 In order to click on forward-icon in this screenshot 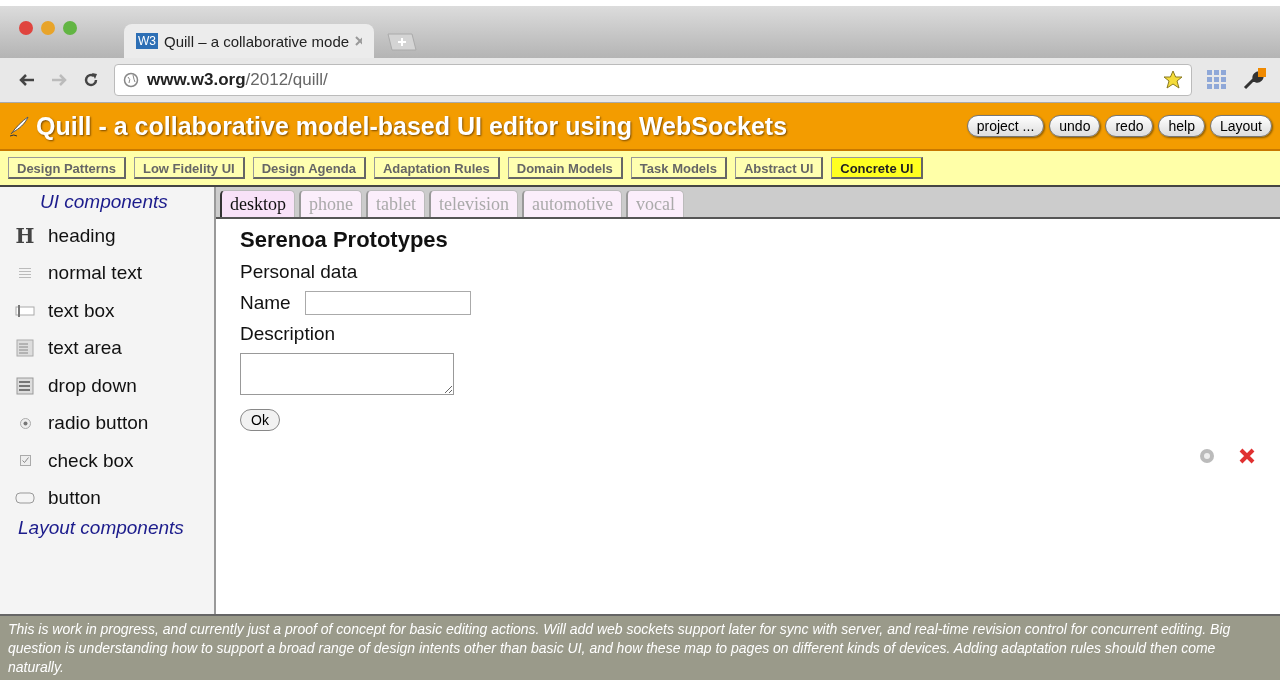, I will do `click(59, 80)`.